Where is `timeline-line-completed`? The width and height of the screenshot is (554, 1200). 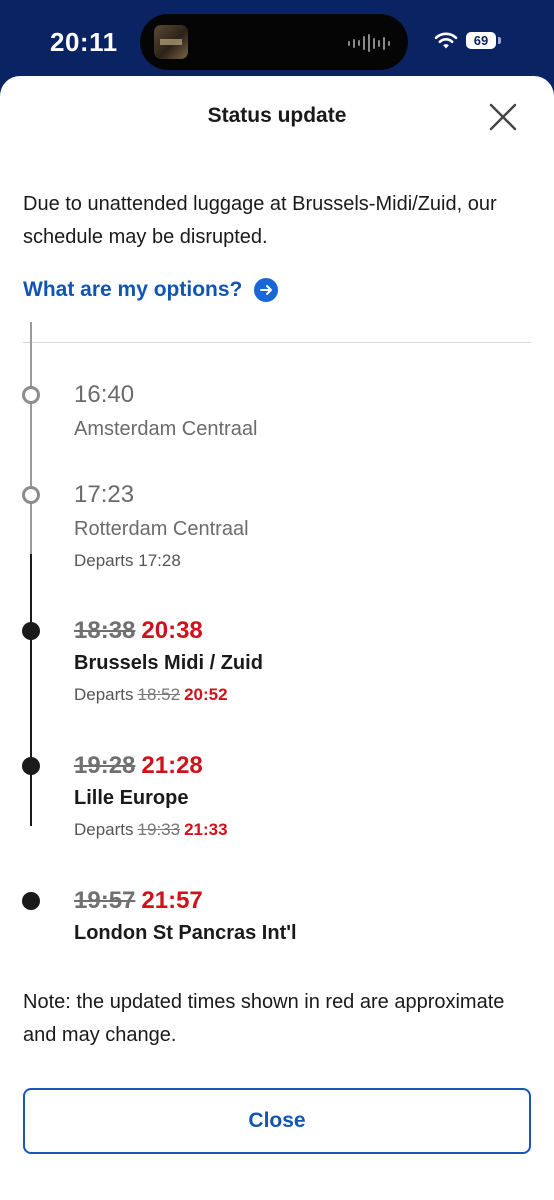
timeline-line-completed is located at coordinates (31, 438).